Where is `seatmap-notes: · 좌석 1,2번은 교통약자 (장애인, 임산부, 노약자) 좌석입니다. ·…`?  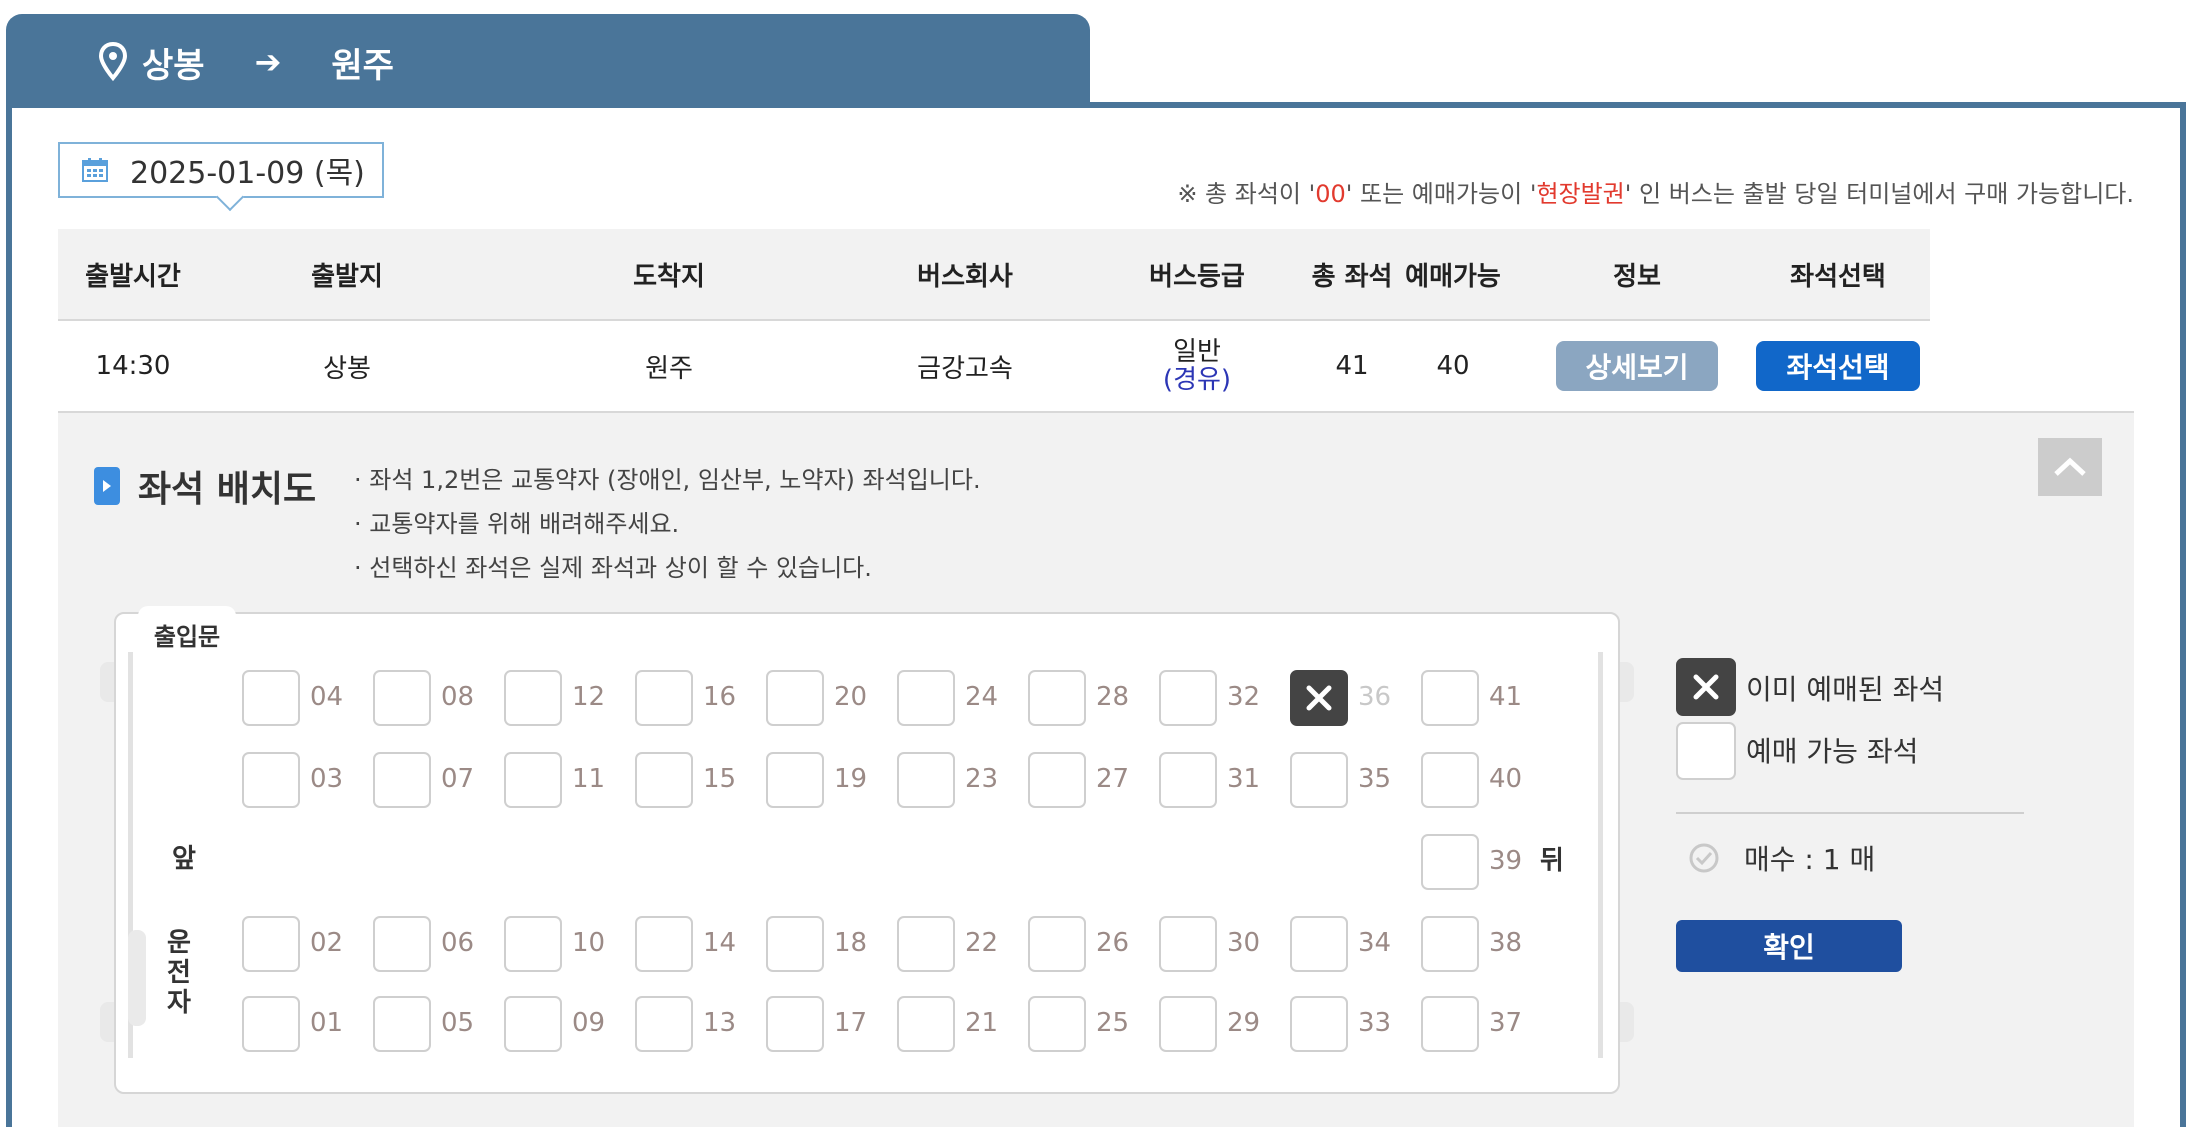 seatmap-notes: · 좌석 1,2번은 교통약자 (장애인, 임산부, 노약자) 좌석입니다. ·… is located at coordinates (667, 524).